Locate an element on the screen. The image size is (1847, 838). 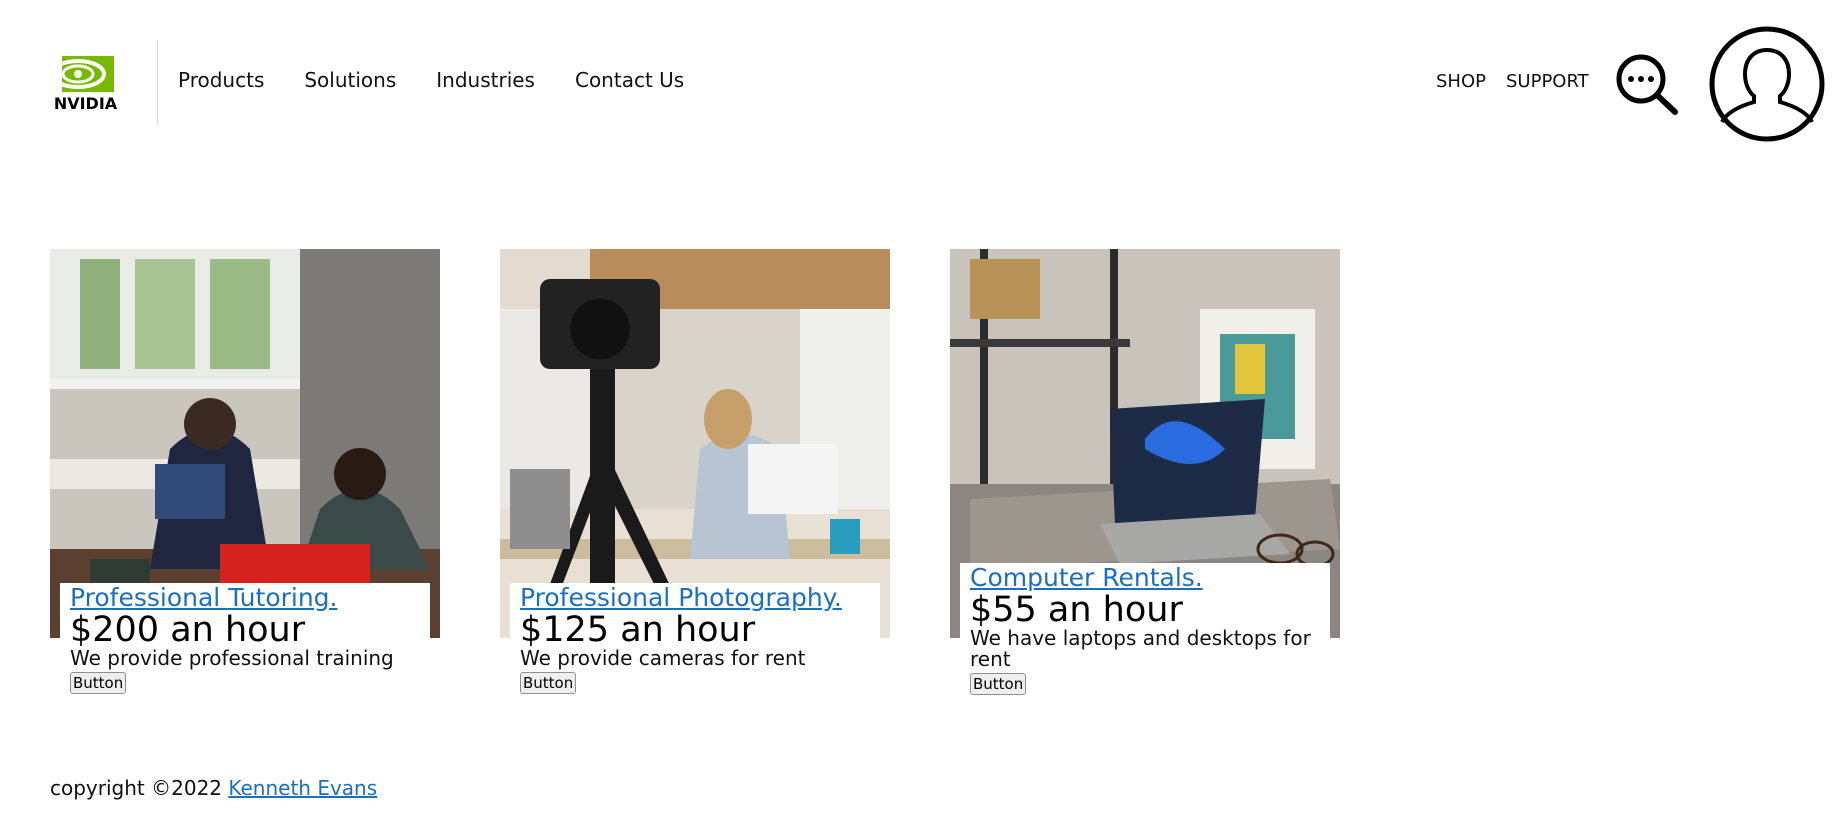
card-price: $200 an hour is located at coordinates (188, 630).